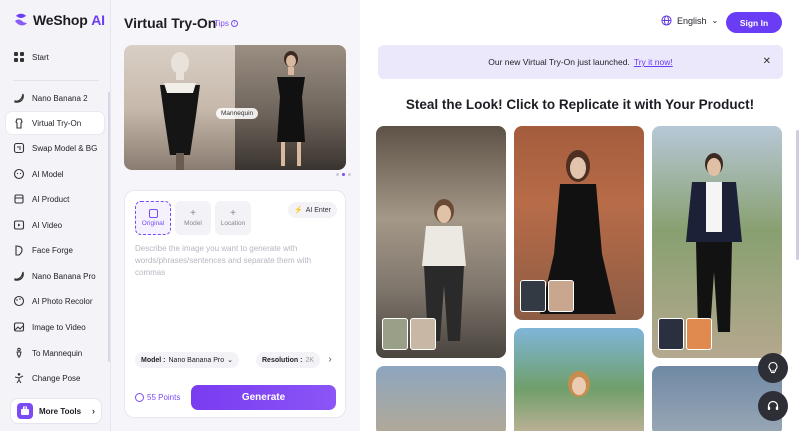 This screenshot has width=800, height=431. What do you see at coordinates (55, 327) in the screenshot?
I see `sidebar-item-image-to-video: Image to Video` at bounding box center [55, 327].